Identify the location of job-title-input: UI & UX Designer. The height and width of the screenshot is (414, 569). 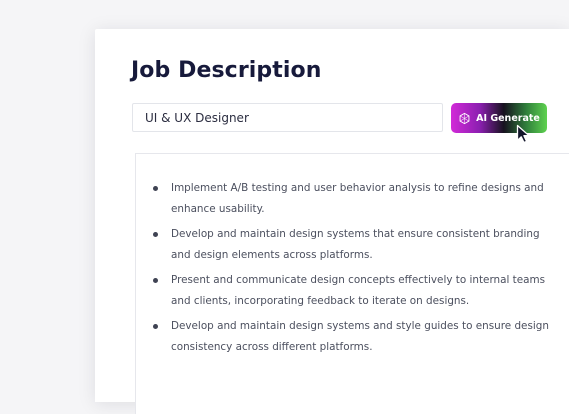
(287, 117).